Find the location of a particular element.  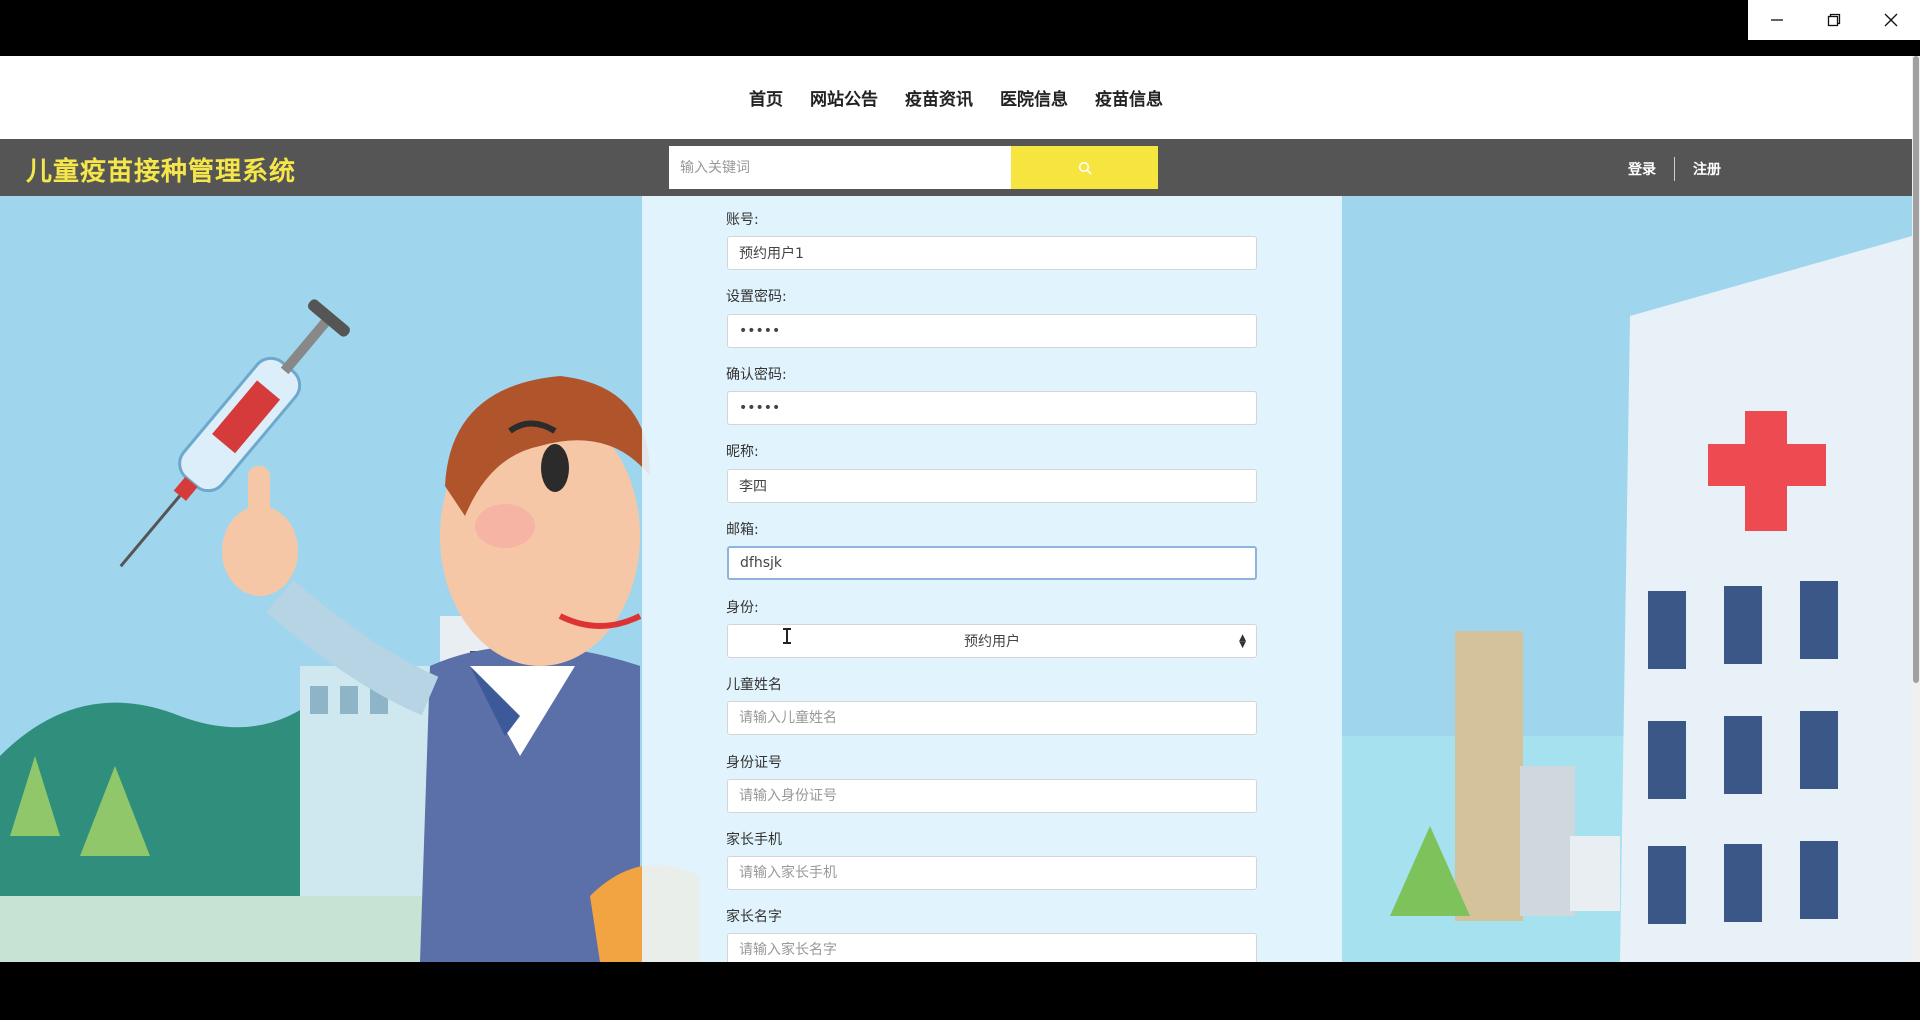

nav-vaccine-info: 疫苗信息 is located at coordinates (1129, 97).